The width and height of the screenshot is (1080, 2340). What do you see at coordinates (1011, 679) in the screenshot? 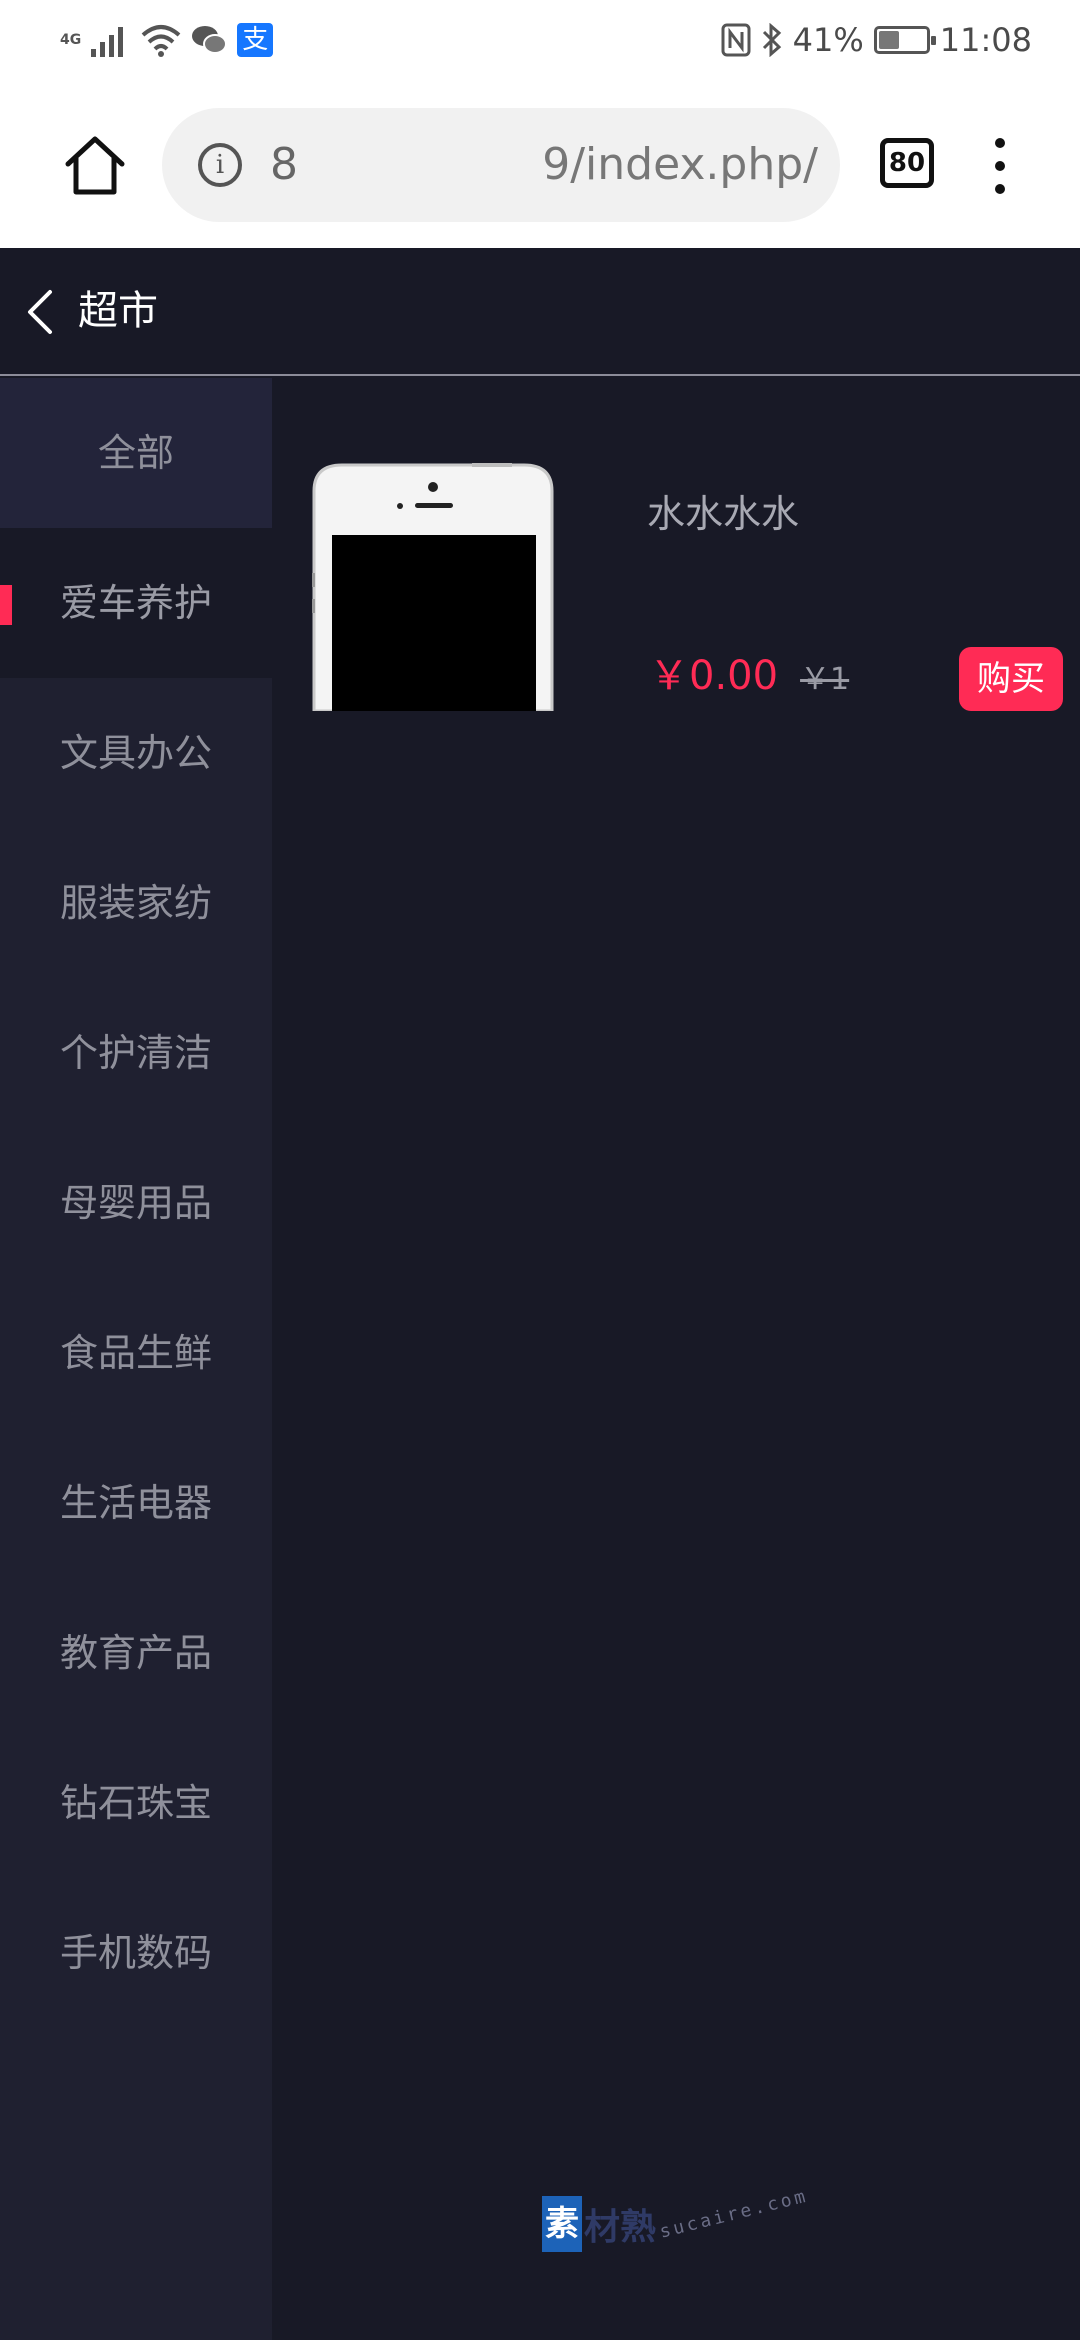
I see `buy-button: 购买` at bounding box center [1011, 679].